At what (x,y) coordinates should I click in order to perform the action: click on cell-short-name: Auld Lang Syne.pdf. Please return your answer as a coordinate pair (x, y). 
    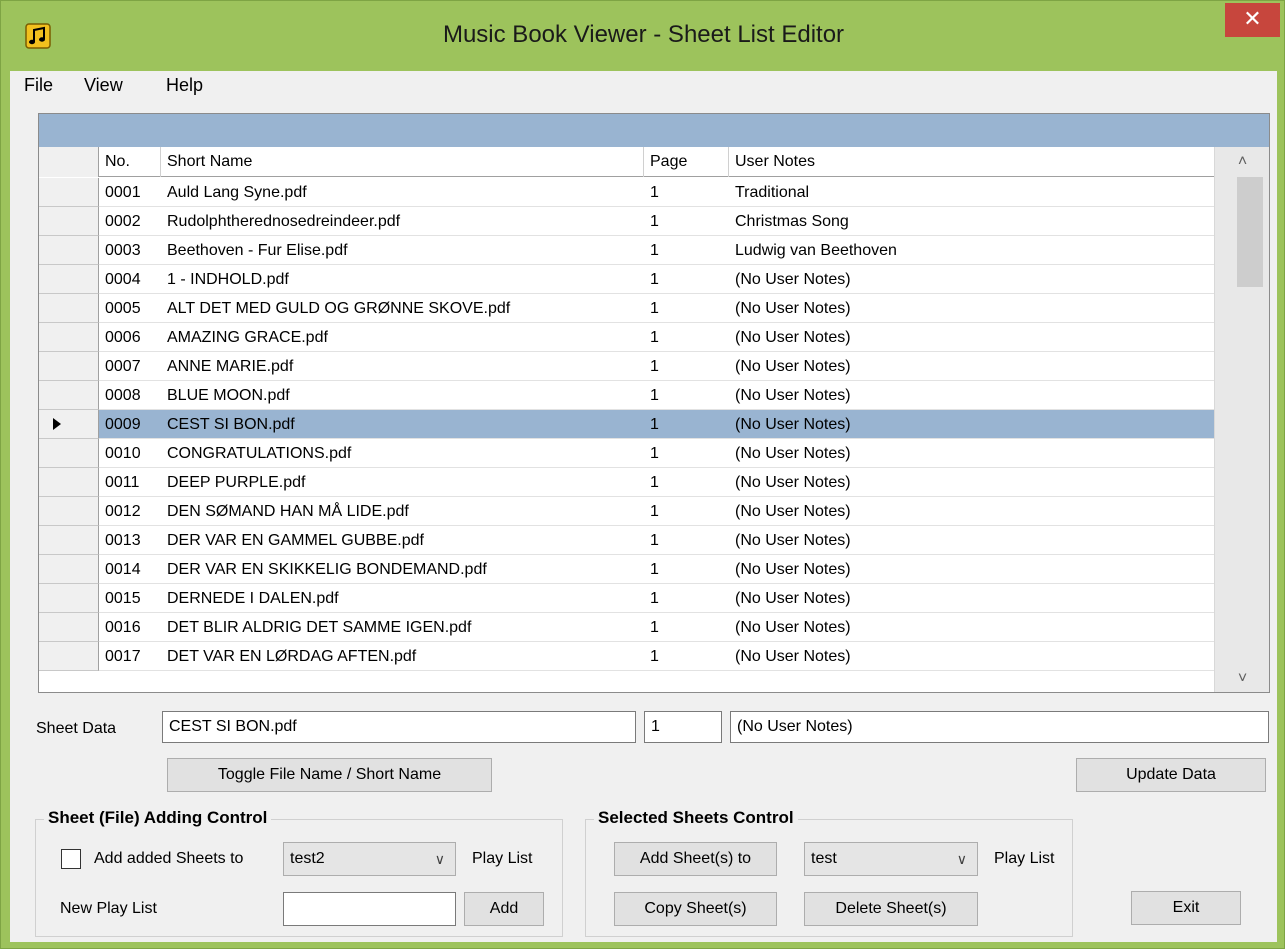
    Looking at the image, I should click on (402, 192).